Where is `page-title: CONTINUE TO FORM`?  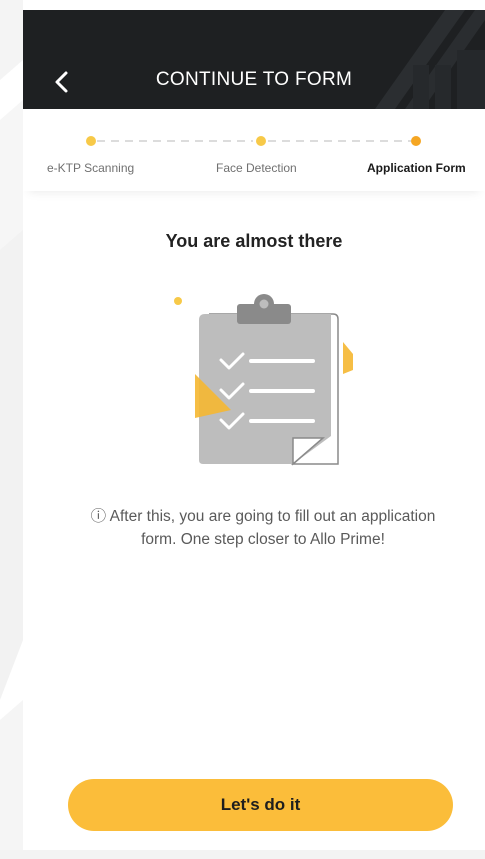 page-title: CONTINUE TO FORM is located at coordinates (254, 79).